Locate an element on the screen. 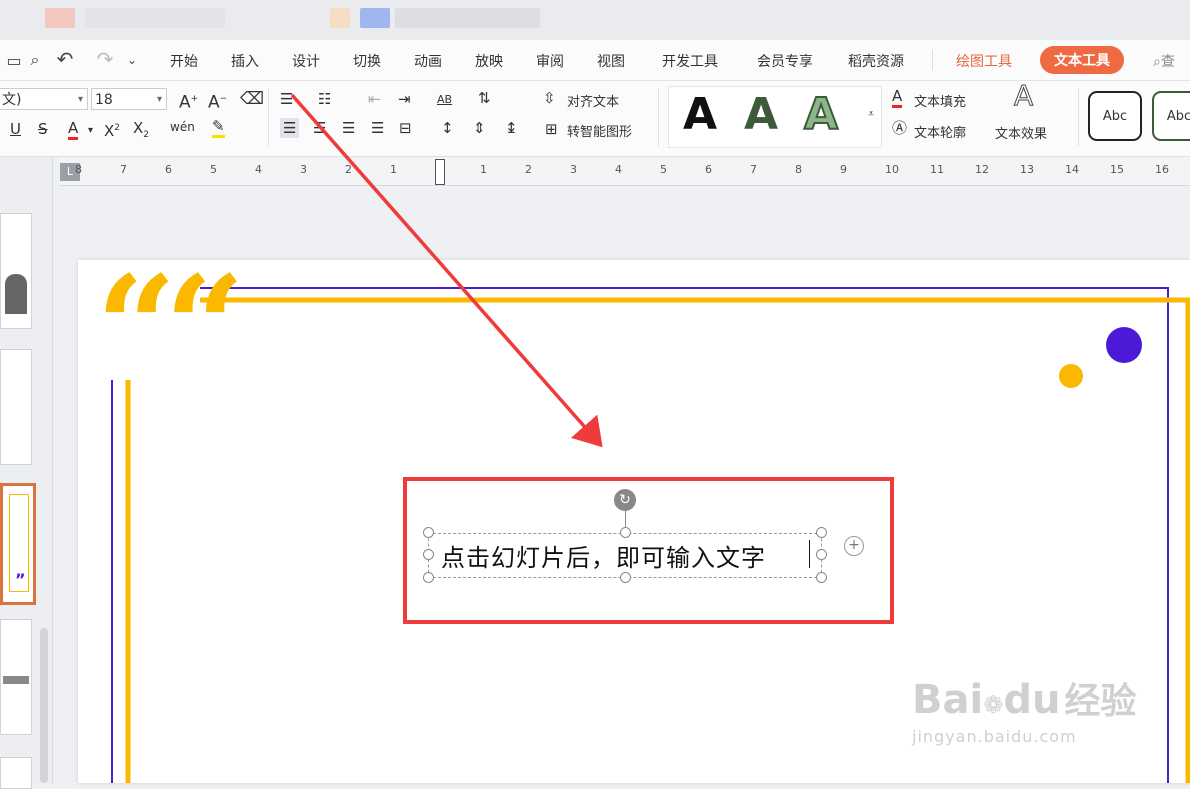 This screenshot has height=789, width=1190. watermark-brand2: du is located at coordinates (1032, 700).